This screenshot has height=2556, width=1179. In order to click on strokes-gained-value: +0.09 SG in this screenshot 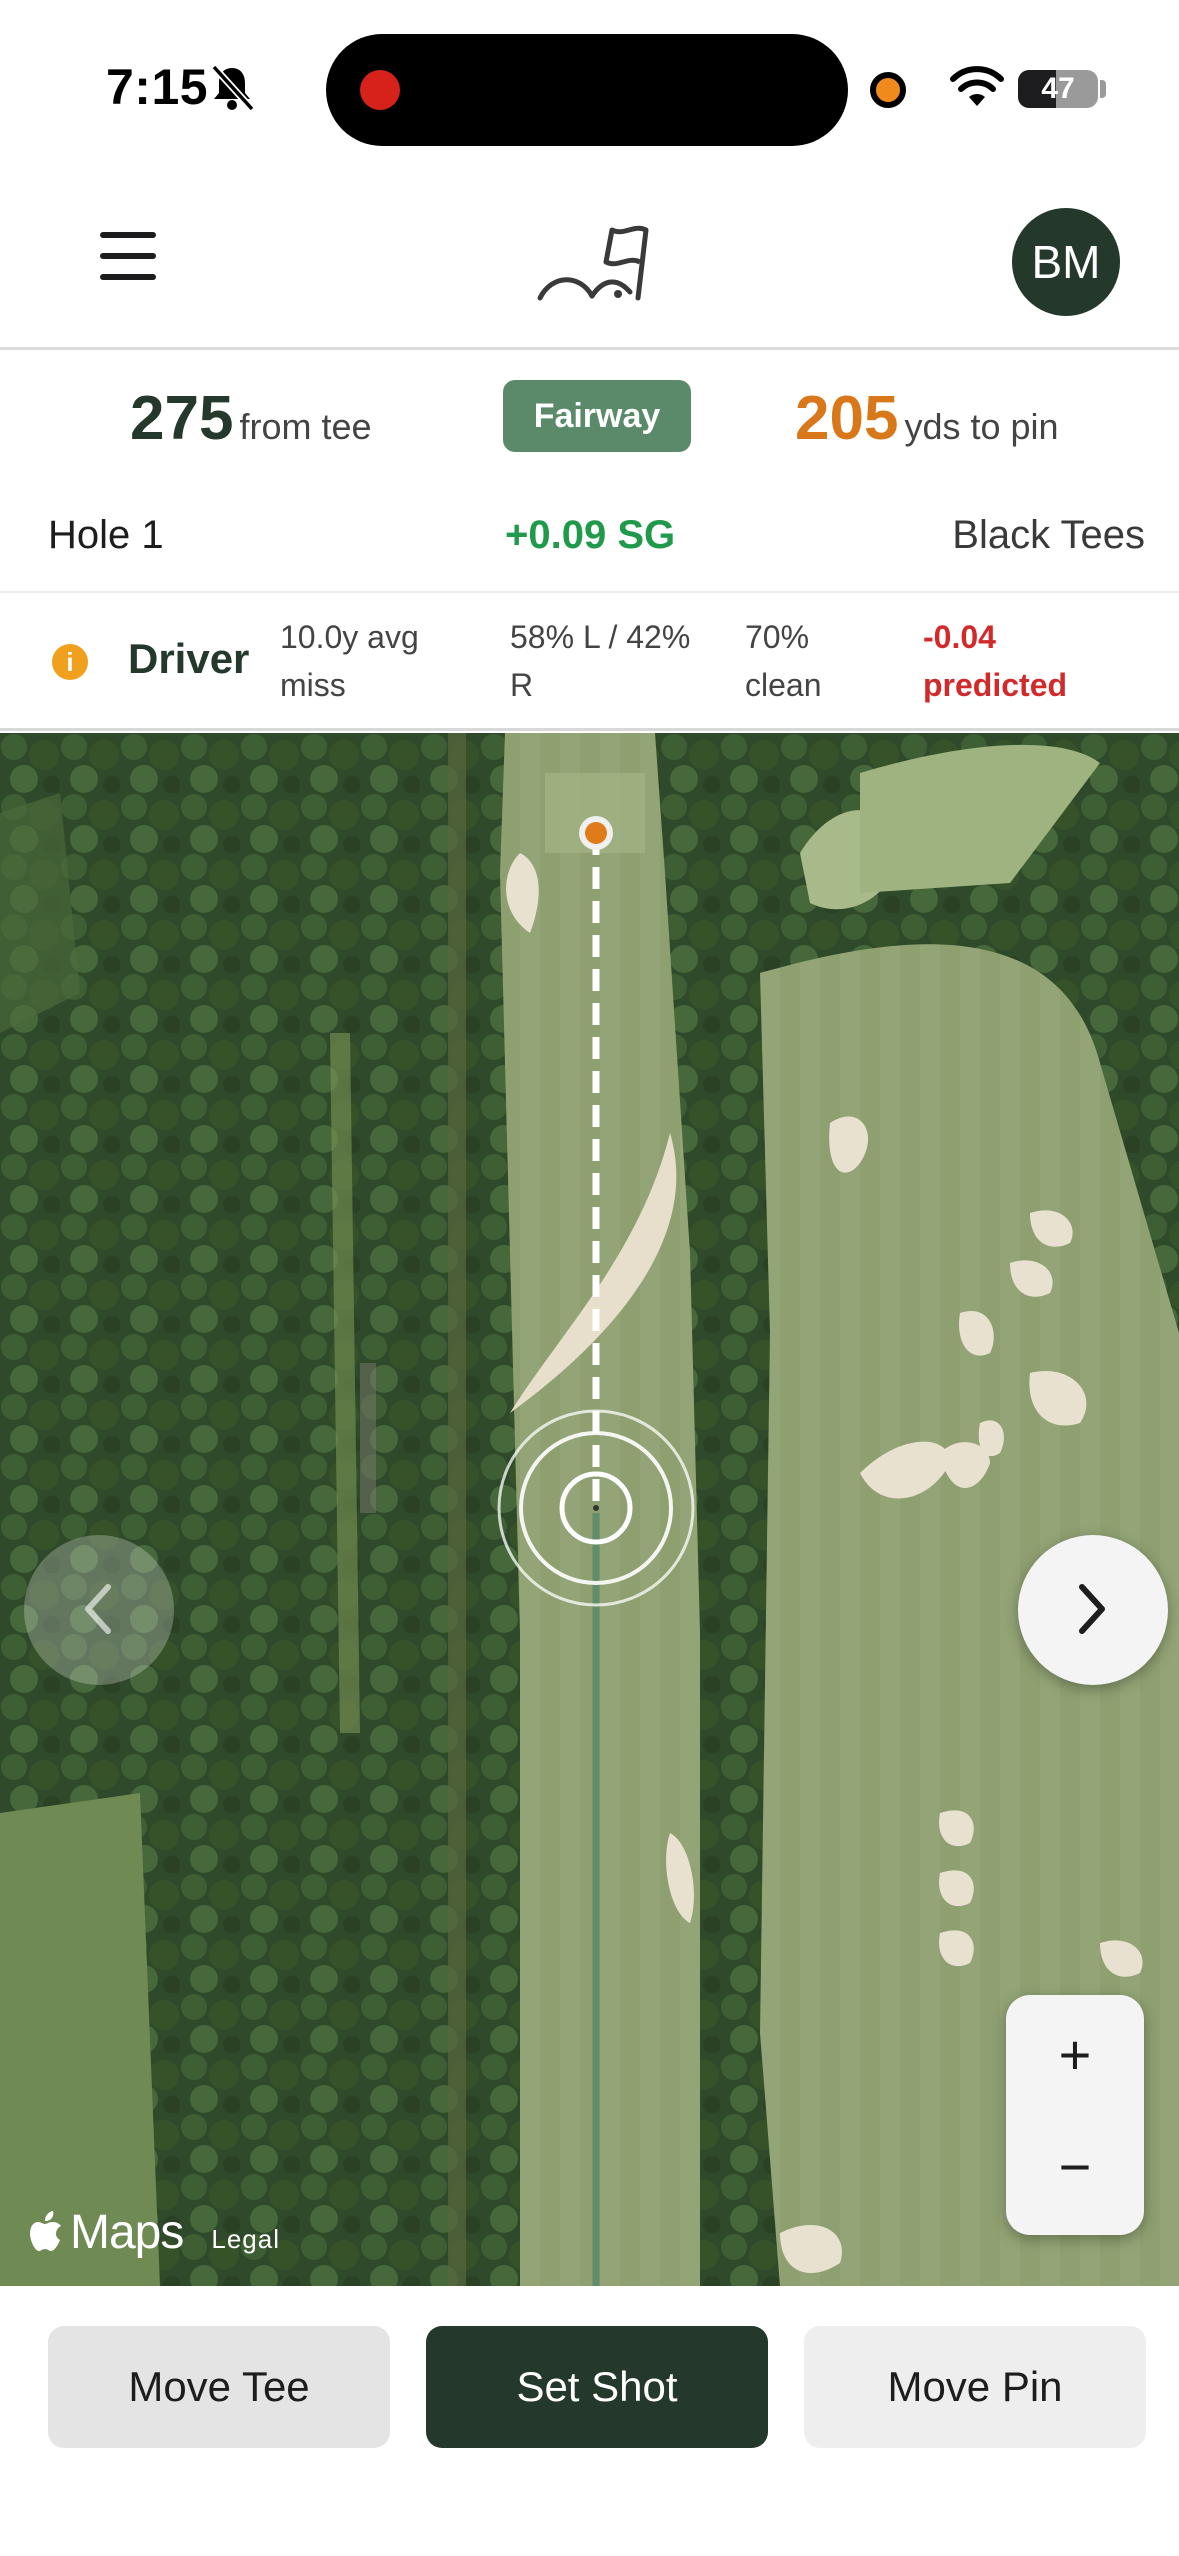, I will do `click(590, 535)`.